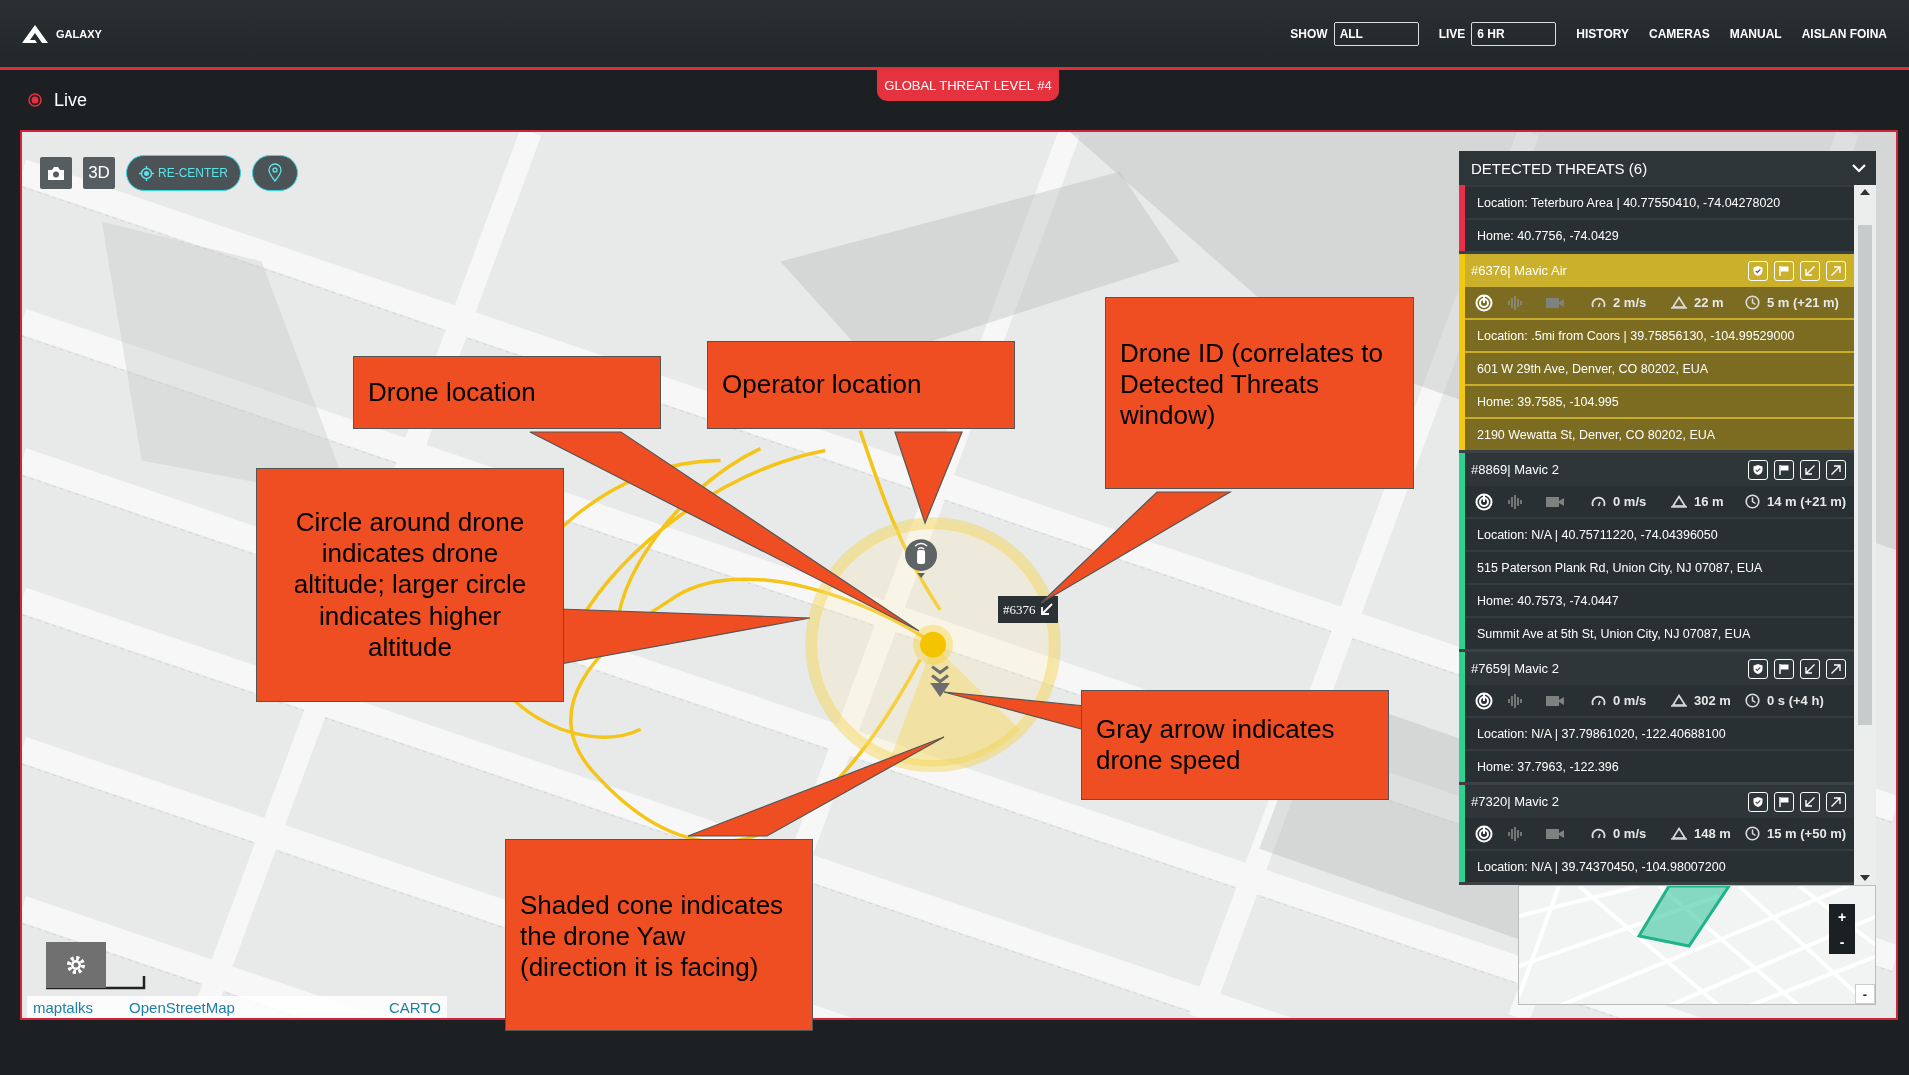  What do you see at coordinates (1656, 835) in the screenshot?
I see `threat-card: #7320| Mavic 2 0 m/s 148 m 15 m (+50 m) Location: N/A | 39.74370450, -104.98007200` at bounding box center [1656, 835].